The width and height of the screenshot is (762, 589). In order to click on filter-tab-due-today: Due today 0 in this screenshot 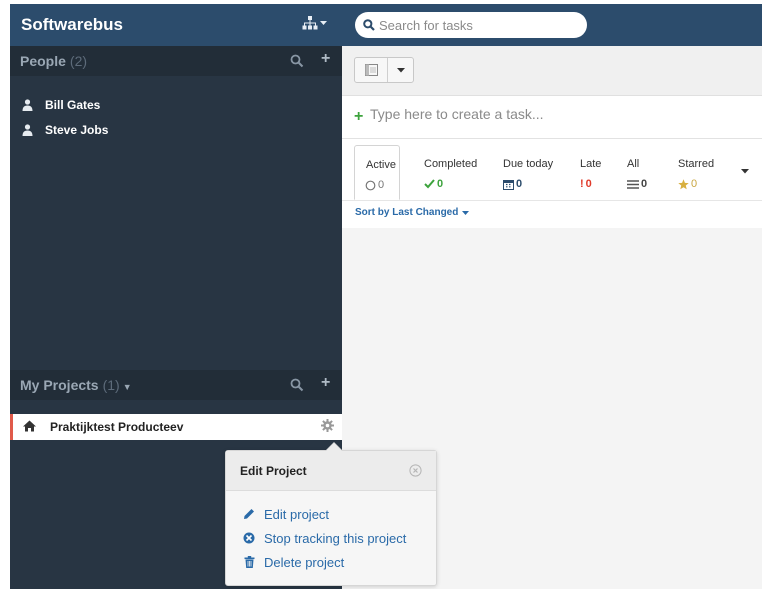, I will do `click(531, 172)`.